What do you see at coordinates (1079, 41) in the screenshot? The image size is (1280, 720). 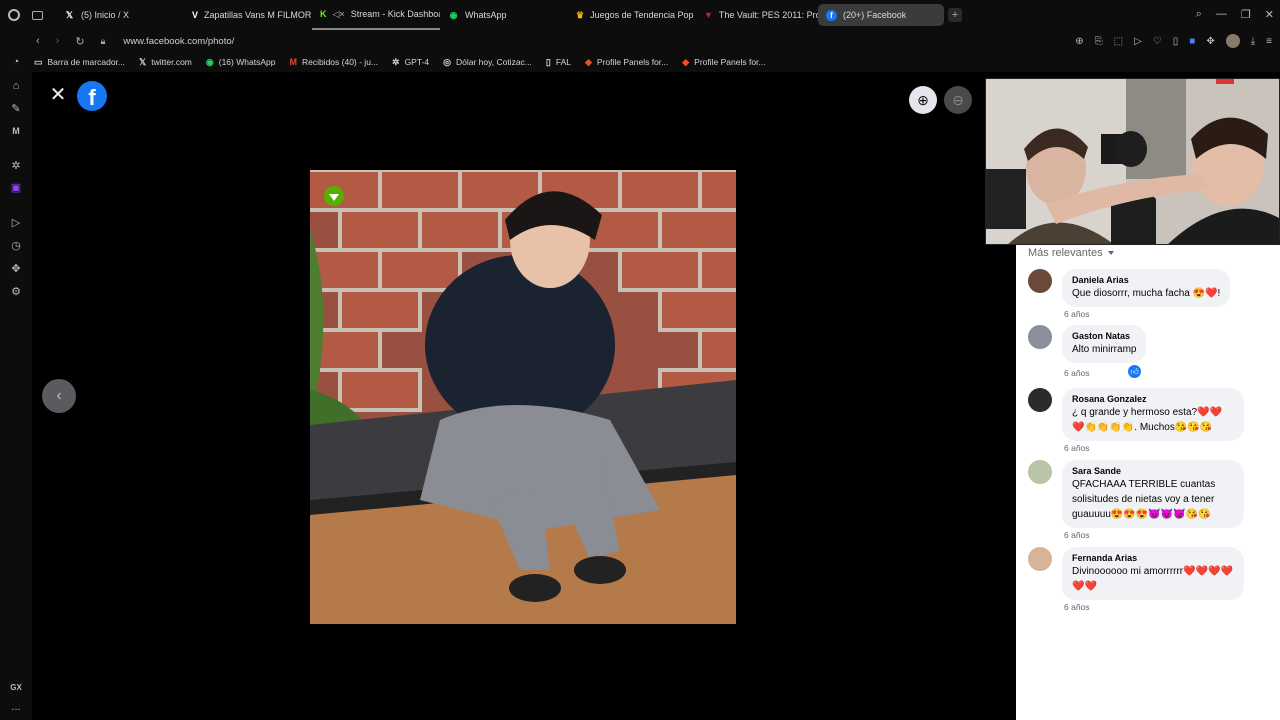 I see `zoom-icon: ⊕` at bounding box center [1079, 41].